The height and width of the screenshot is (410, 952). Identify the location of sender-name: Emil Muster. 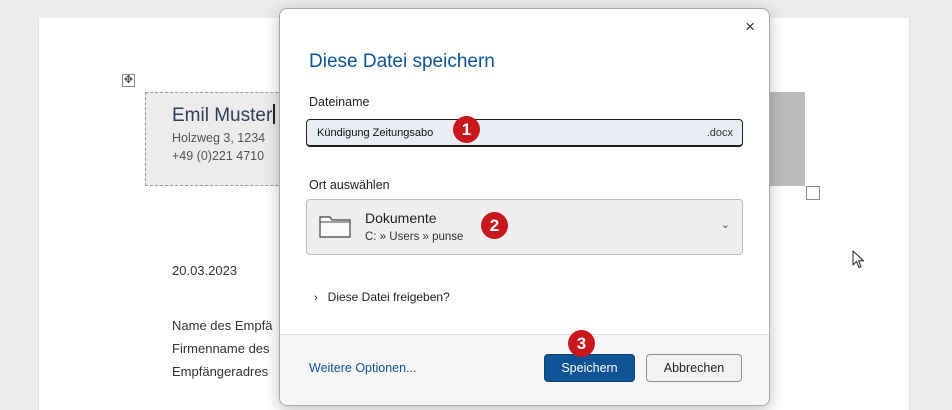
(223, 115).